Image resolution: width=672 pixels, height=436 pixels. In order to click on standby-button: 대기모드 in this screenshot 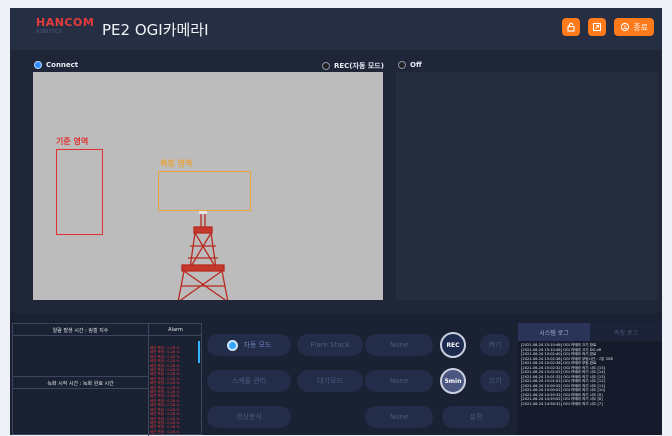, I will do `click(330, 381)`.